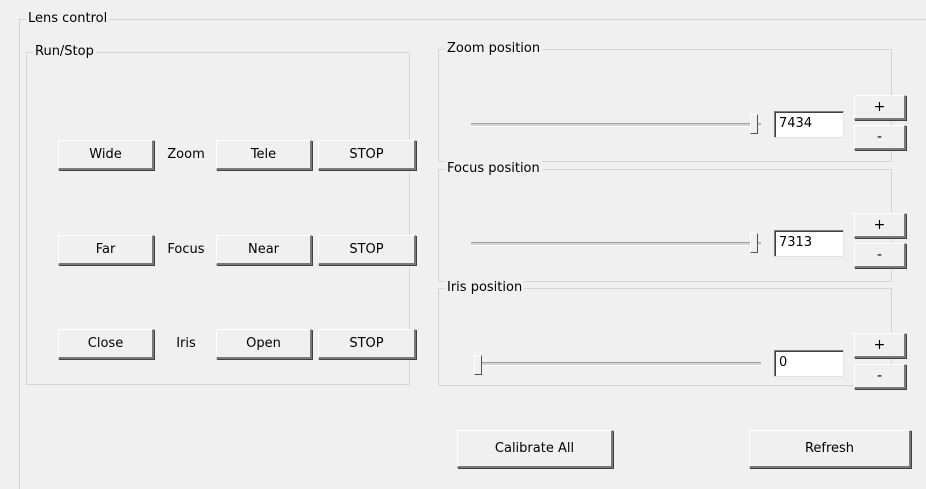 This screenshot has height=489, width=926. Describe the element at coordinates (106, 344) in the screenshot. I see `iris-close-button: Close` at that location.